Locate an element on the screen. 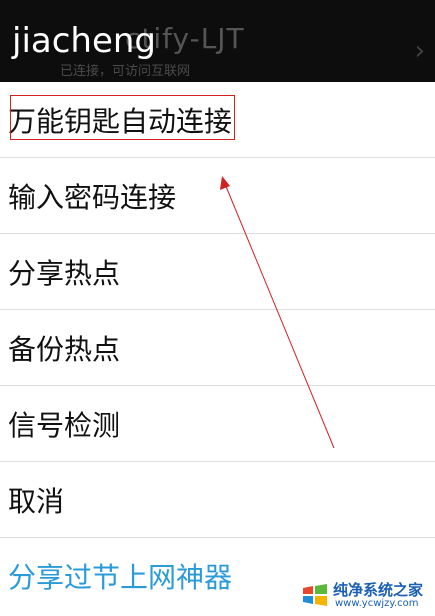 This screenshot has width=435, height=616. windows-logo-icon is located at coordinates (315, 595).